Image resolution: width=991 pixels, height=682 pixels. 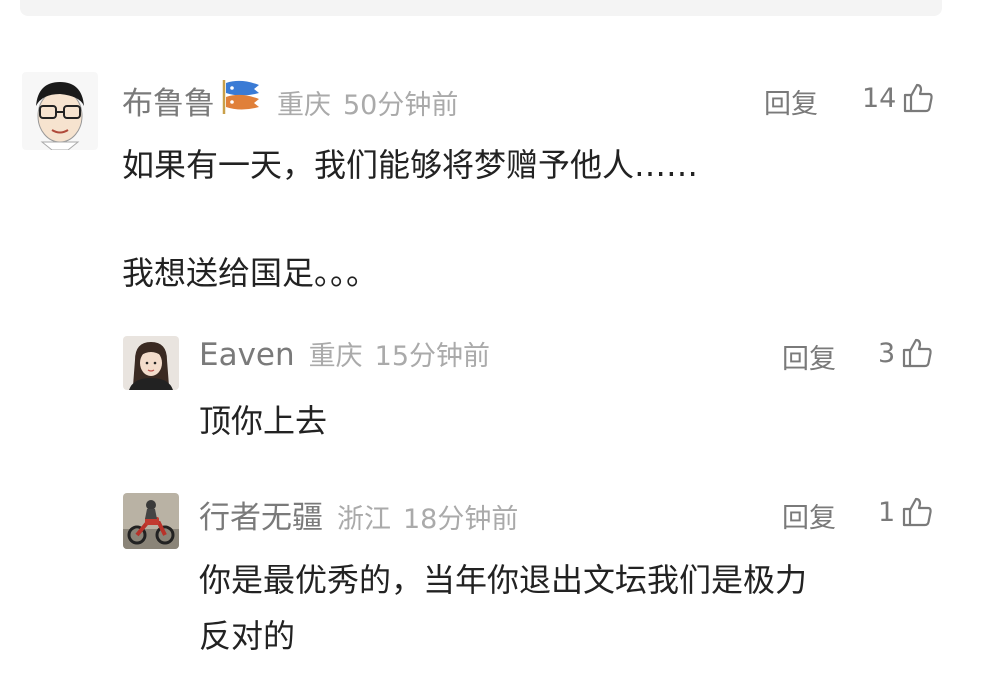 What do you see at coordinates (250, 273) in the screenshot?
I see `comment-text: 我想送给国足。。。` at bounding box center [250, 273].